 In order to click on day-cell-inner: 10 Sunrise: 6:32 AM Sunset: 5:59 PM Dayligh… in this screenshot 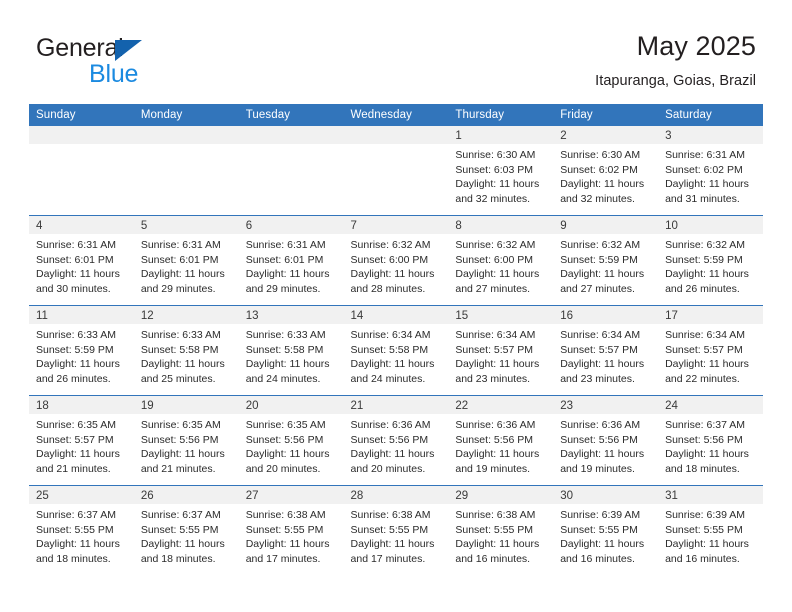, I will do `click(710, 260)`.